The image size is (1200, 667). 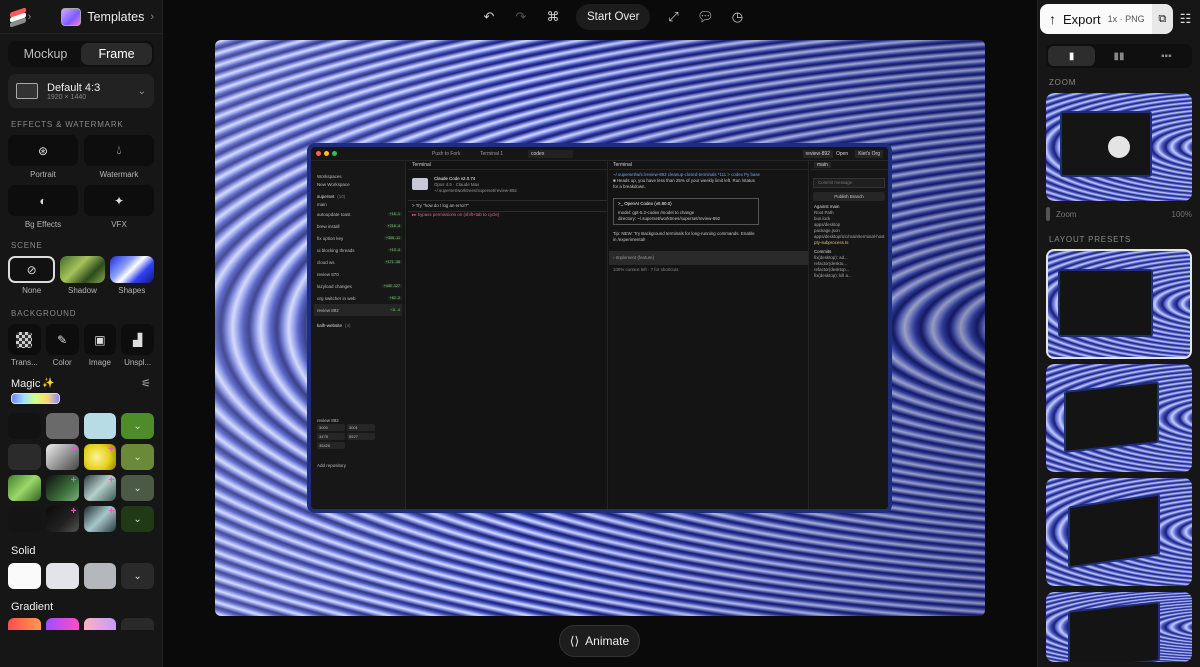 I want to click on export-button: ↑ Export 1x · PNG, so click(x=1096, y=19).